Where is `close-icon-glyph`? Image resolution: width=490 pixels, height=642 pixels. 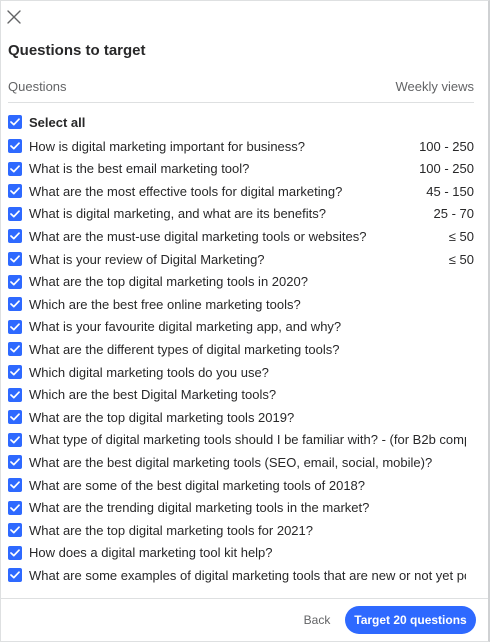 close-icon-glyph is located at coordinates (14, 17).